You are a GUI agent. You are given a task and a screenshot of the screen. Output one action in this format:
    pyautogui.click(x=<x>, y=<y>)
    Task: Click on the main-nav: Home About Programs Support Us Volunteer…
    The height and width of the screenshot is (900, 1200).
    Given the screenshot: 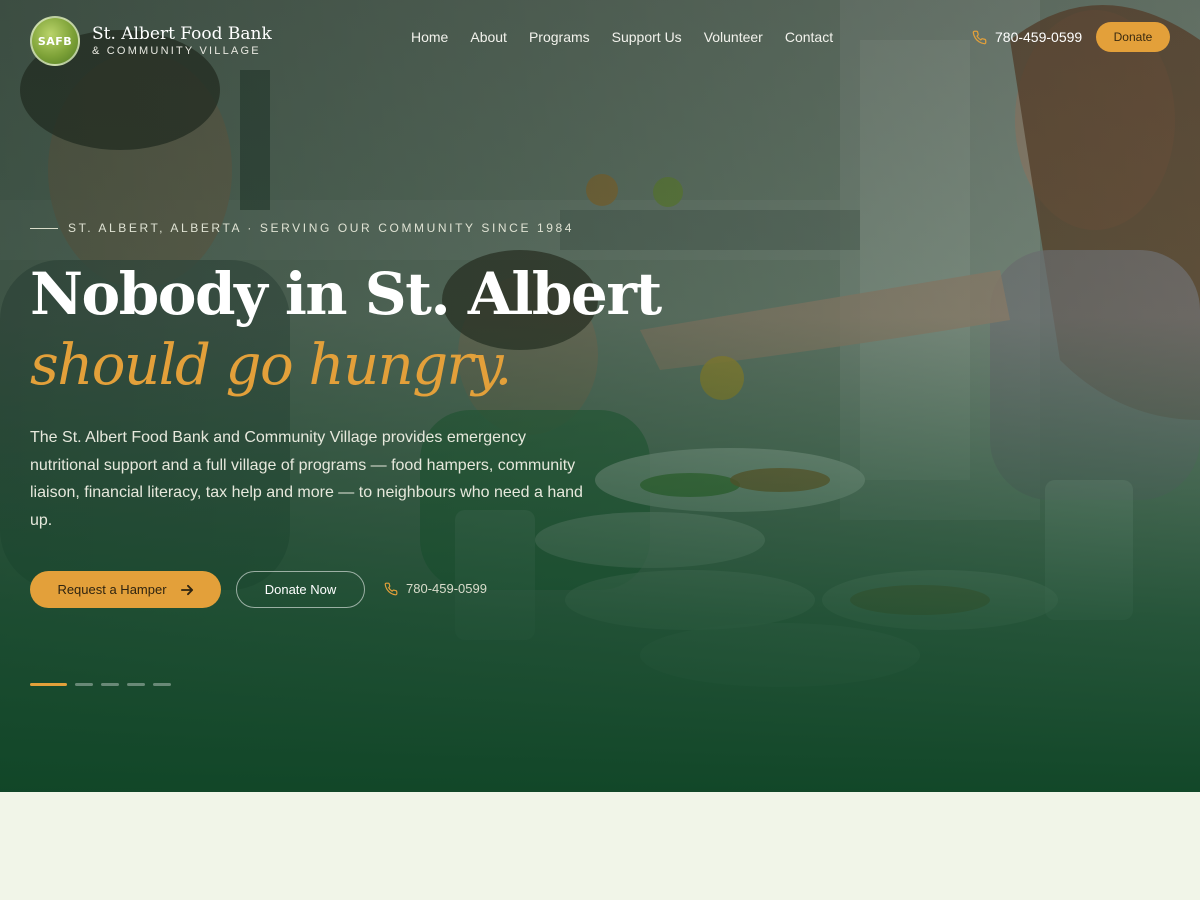 What is the action you would take?
    pyautogui.click(x=622, y=37)
    